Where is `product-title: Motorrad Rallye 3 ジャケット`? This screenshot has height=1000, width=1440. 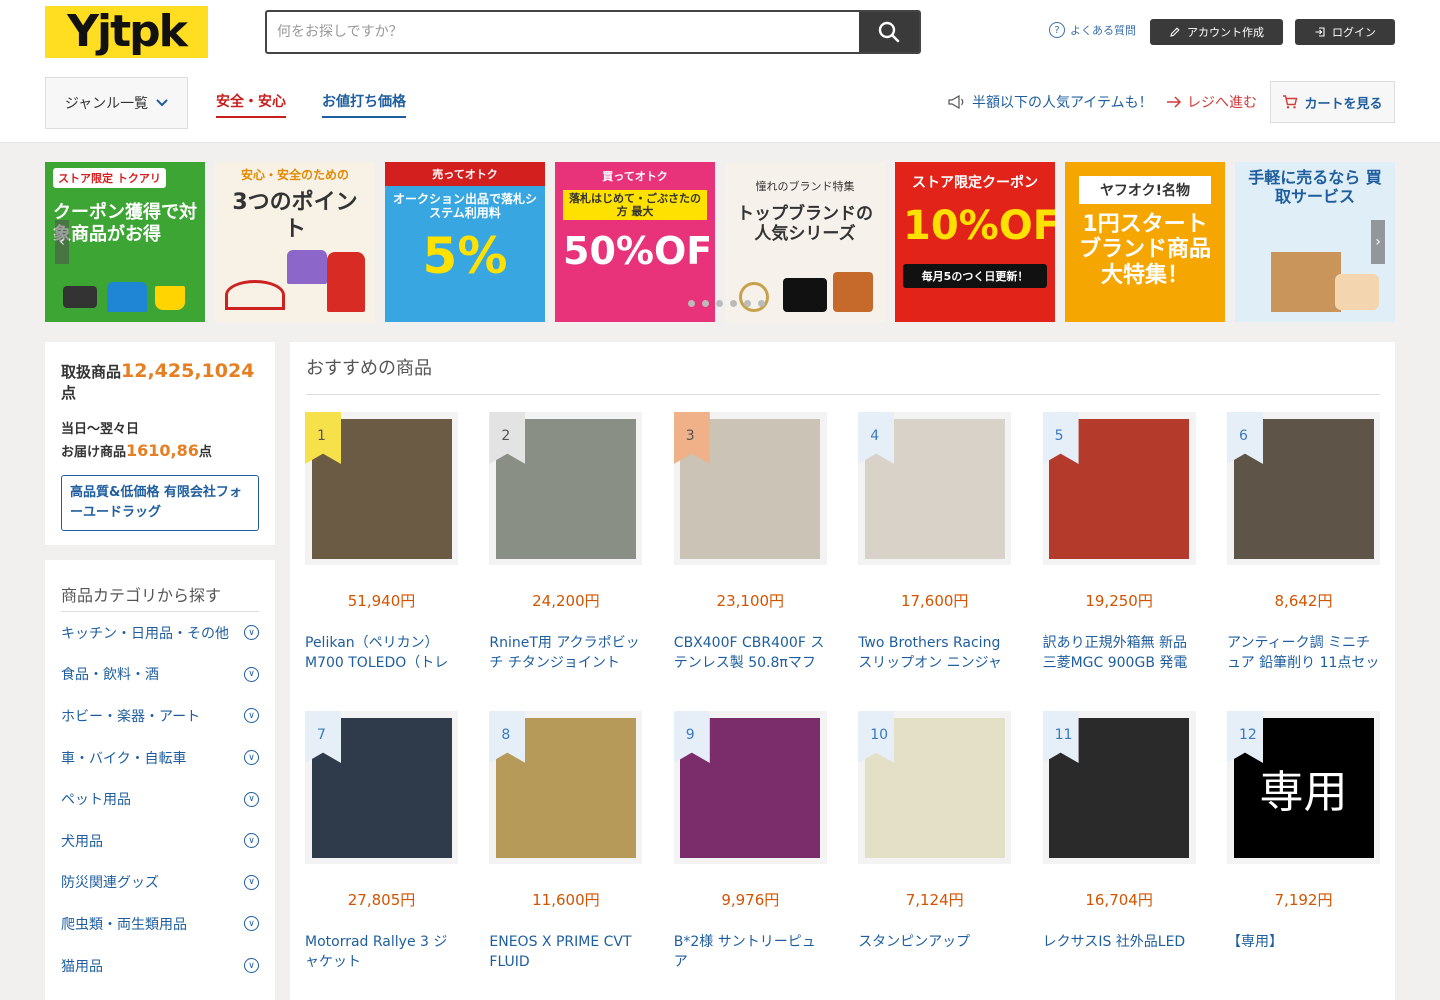
product-title: Motorrad Rallye 3 ジャケット is located at coordinates (381, 952).